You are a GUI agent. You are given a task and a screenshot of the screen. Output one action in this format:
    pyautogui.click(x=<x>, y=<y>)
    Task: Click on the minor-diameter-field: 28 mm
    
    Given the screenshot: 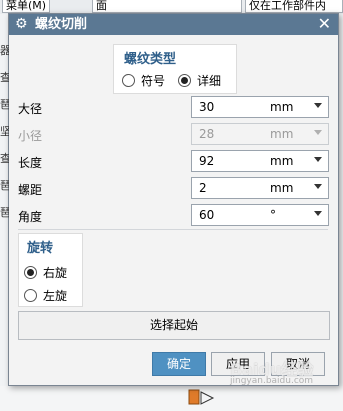 What is the action you would take?
    pyautogui.click(x=260, y=134)
    